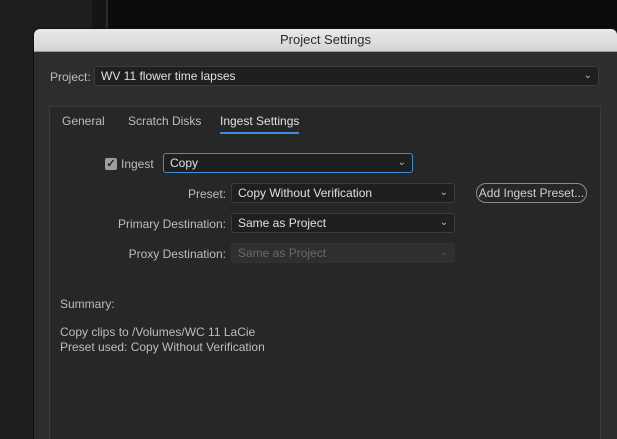 This screenshot has width=617, height=439. I want to click on ingest-checkbox: ✓, so click(111, 164).